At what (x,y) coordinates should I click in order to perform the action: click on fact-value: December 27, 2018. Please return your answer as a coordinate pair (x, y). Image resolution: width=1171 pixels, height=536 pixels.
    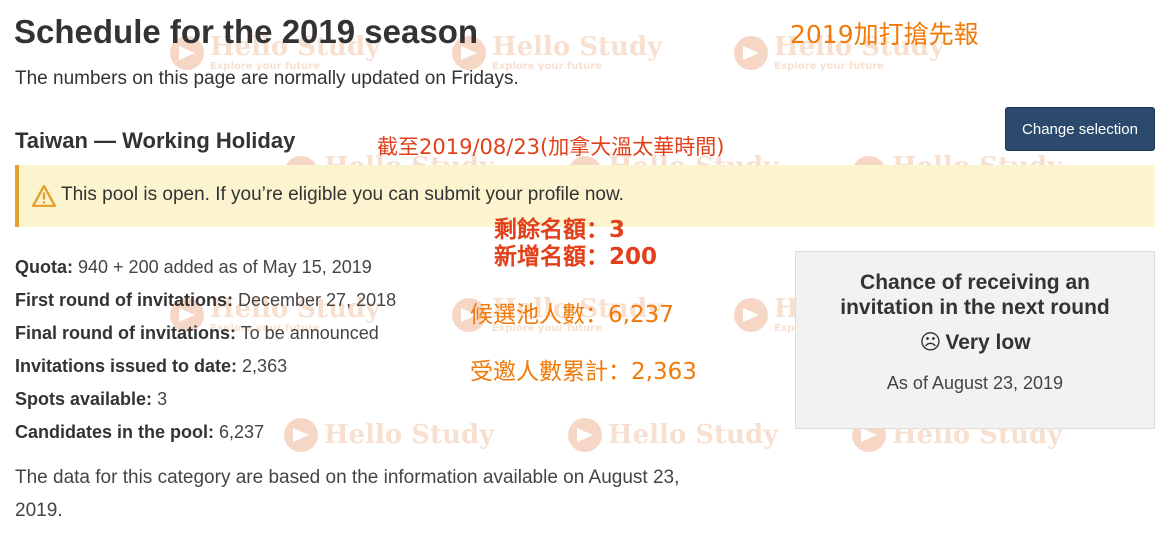
    Looking at the image, I should click on (317, 300).